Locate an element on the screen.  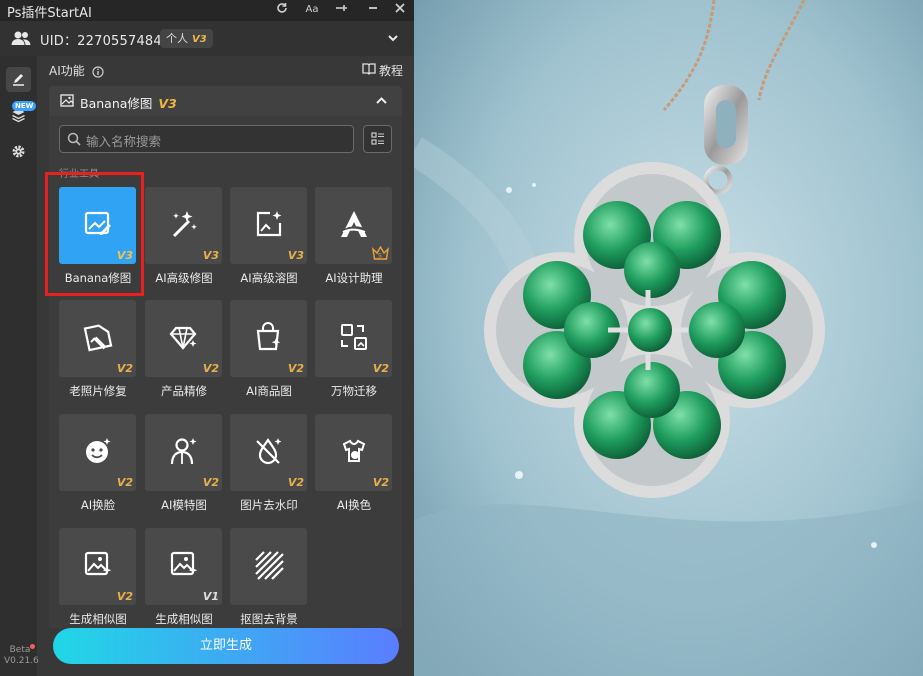
image-icon is located at coordinates (67, 100).